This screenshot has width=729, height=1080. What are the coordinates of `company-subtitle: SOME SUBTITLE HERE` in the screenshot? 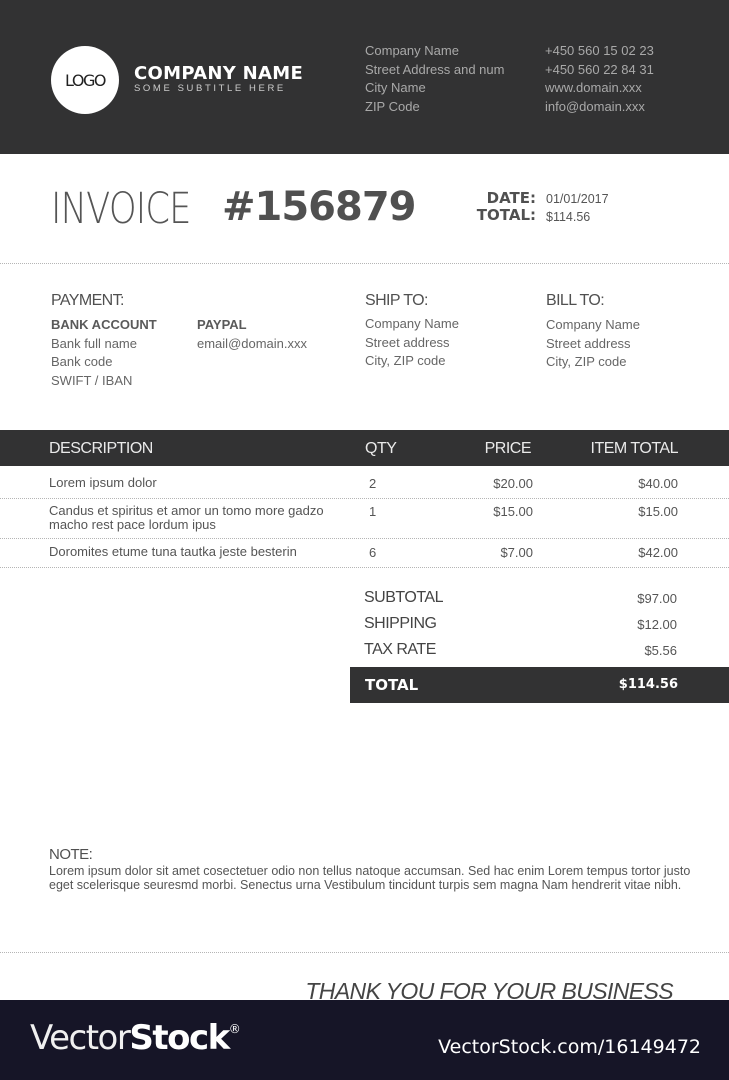 It's located at (210, 88).